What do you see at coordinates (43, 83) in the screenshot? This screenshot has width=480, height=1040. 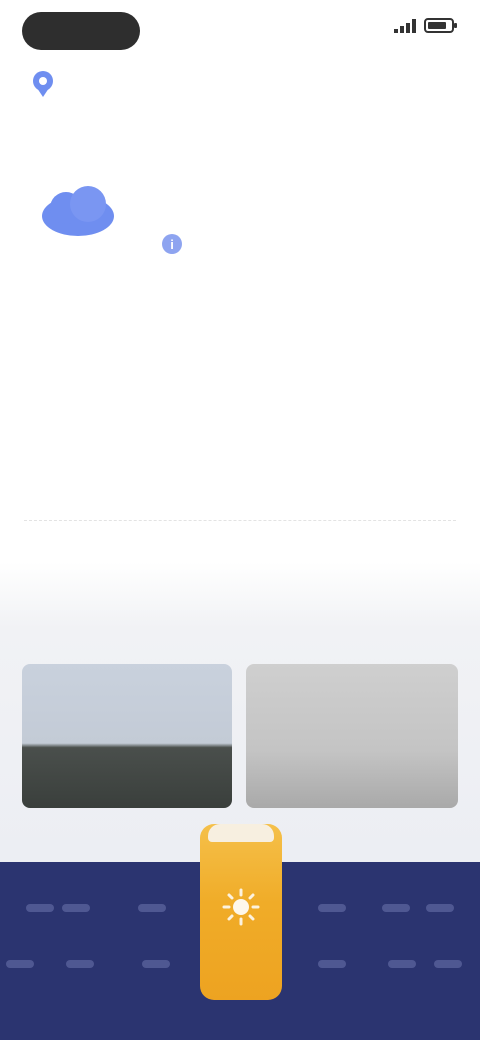 I see `location-pin-icon` at bounding box center [43, 83].